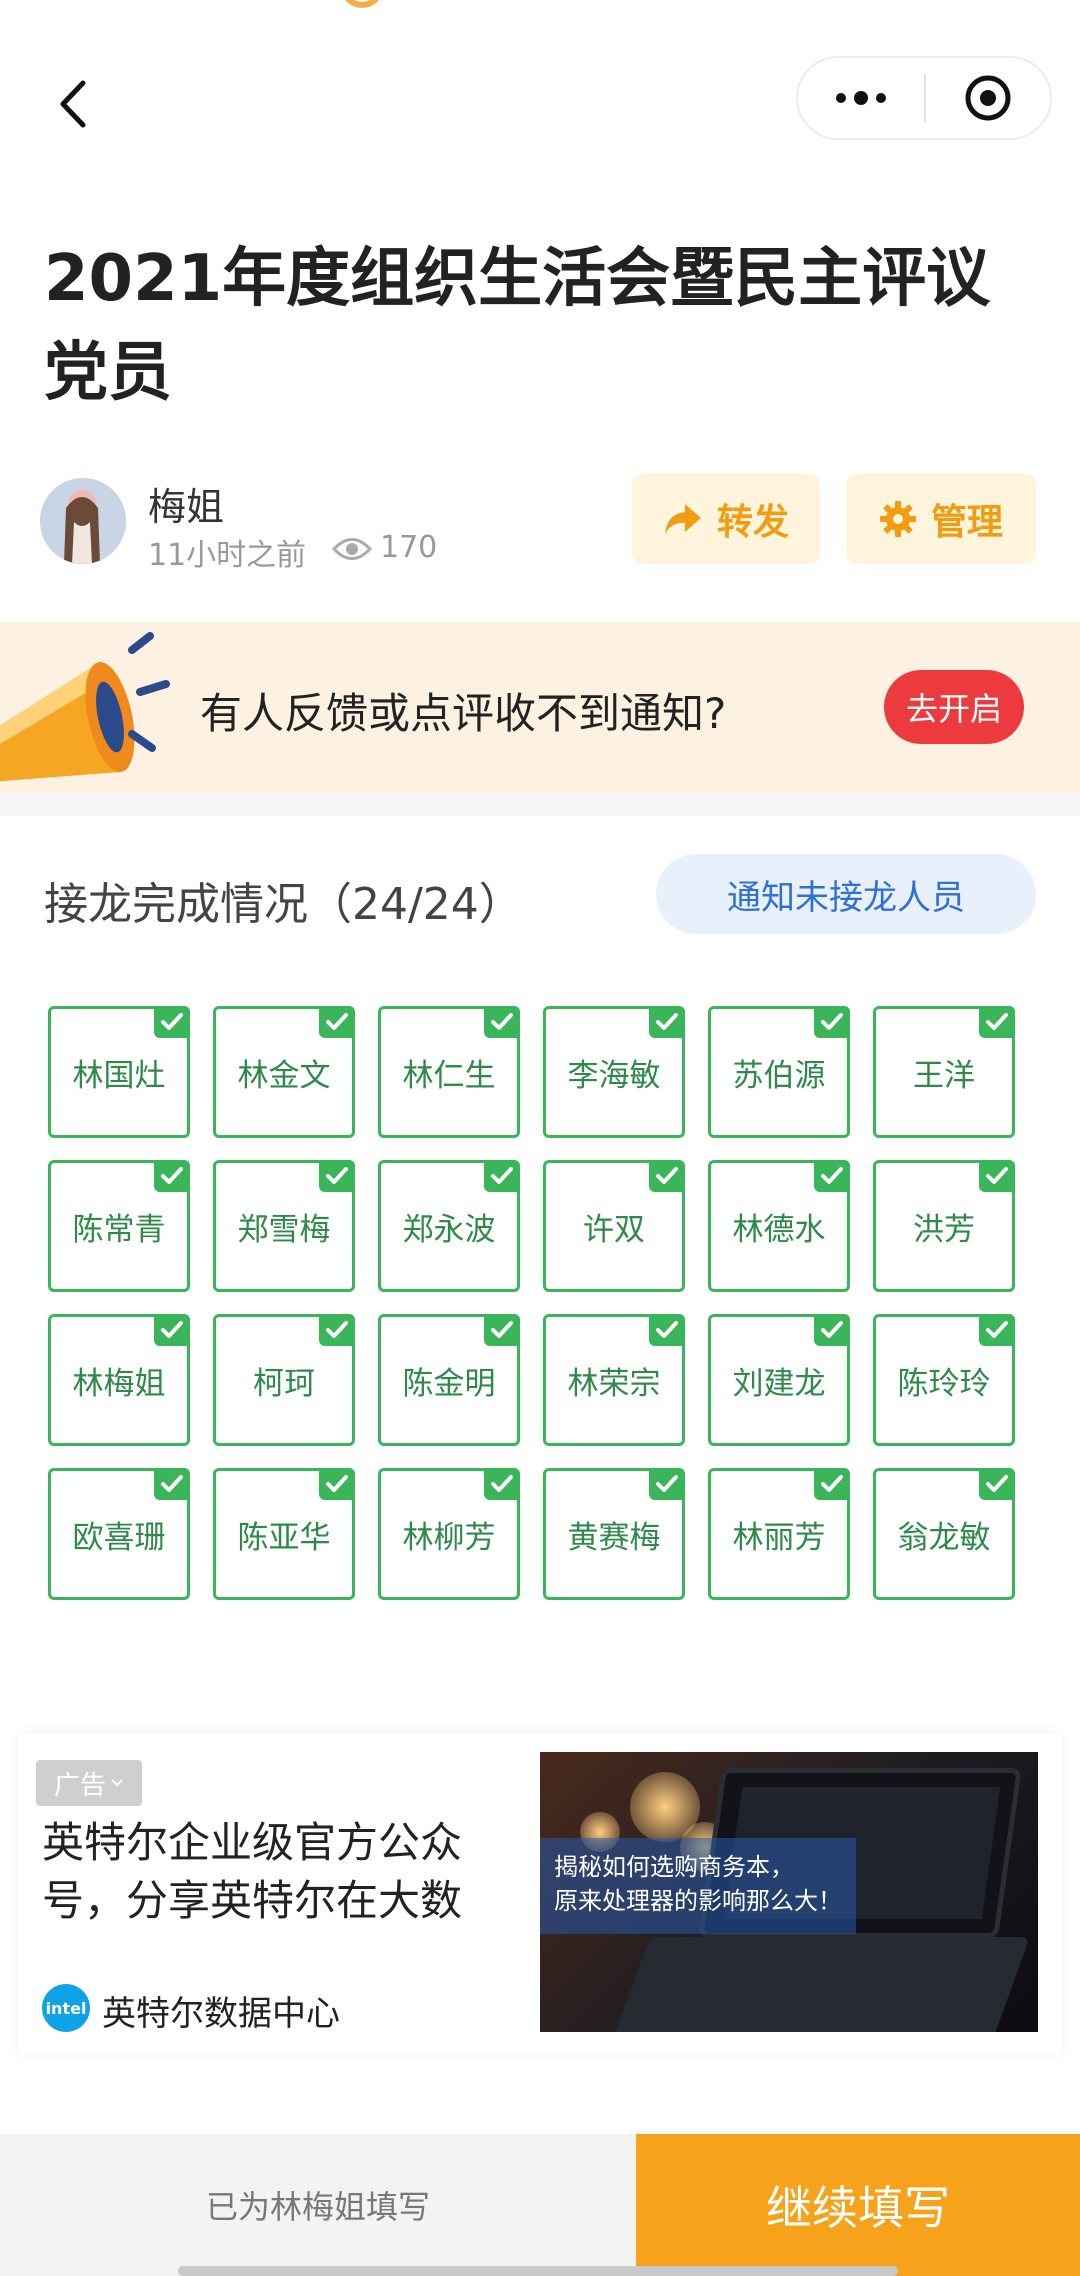  What do you see at coordinates (540, 804) in the screenshot?
I see `section-divider` at bounding box center [540, 804].